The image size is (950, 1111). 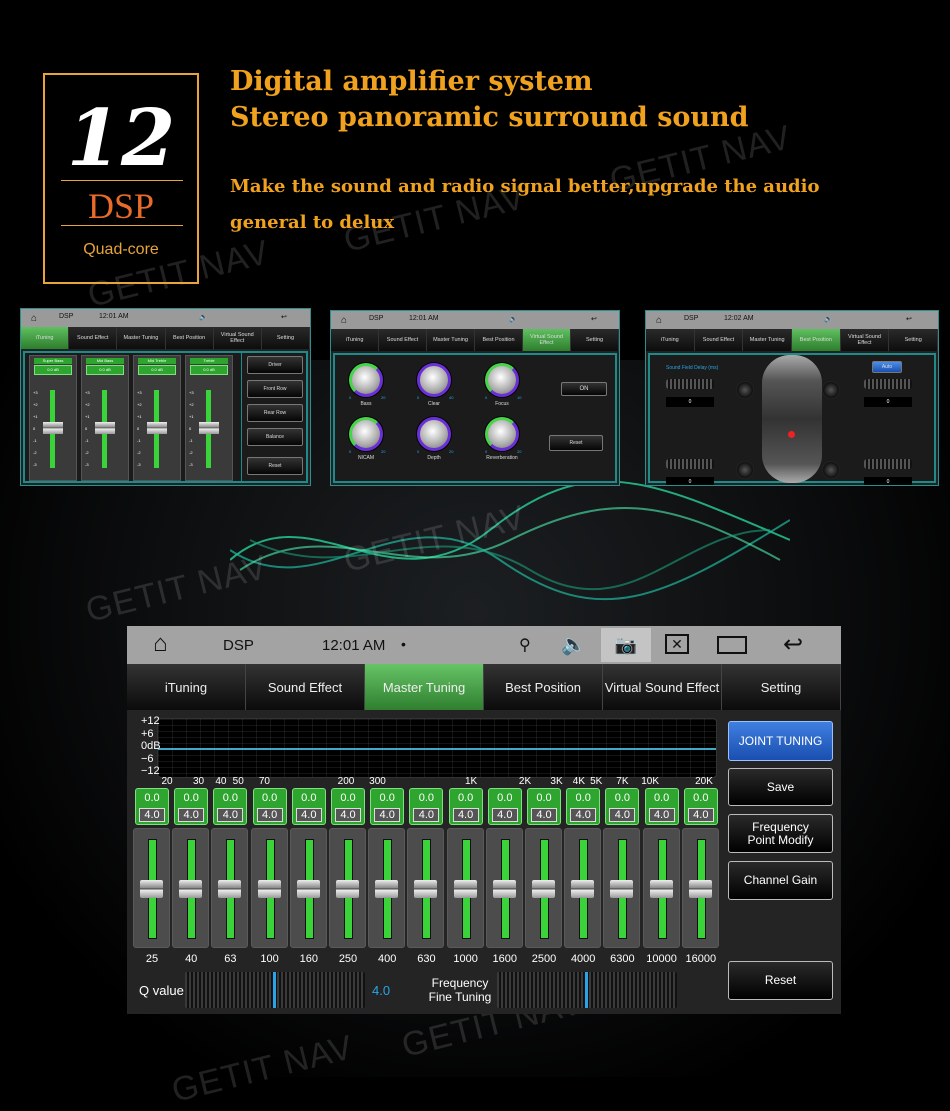 I want to click on knob-clear, so click(x=434, y=380).